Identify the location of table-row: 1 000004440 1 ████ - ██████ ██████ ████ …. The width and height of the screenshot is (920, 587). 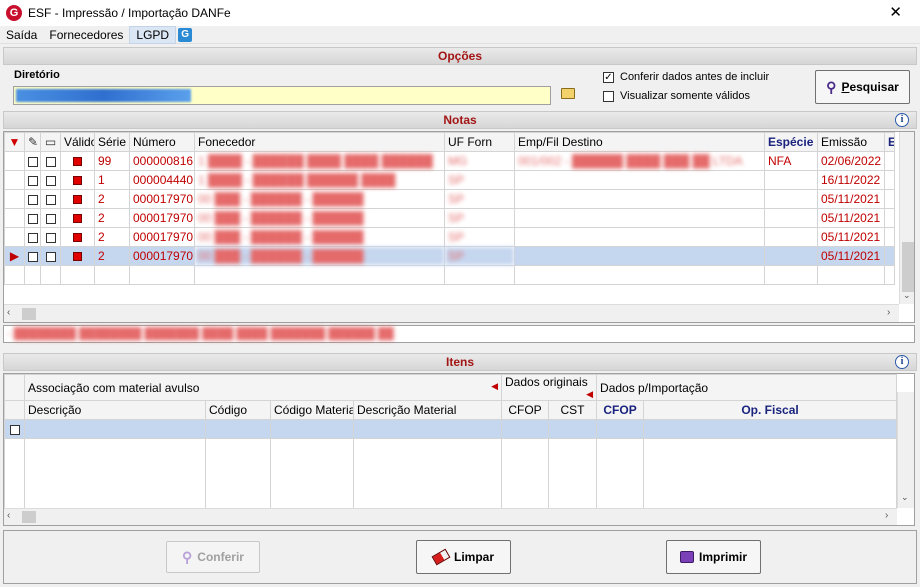
(449, 180).